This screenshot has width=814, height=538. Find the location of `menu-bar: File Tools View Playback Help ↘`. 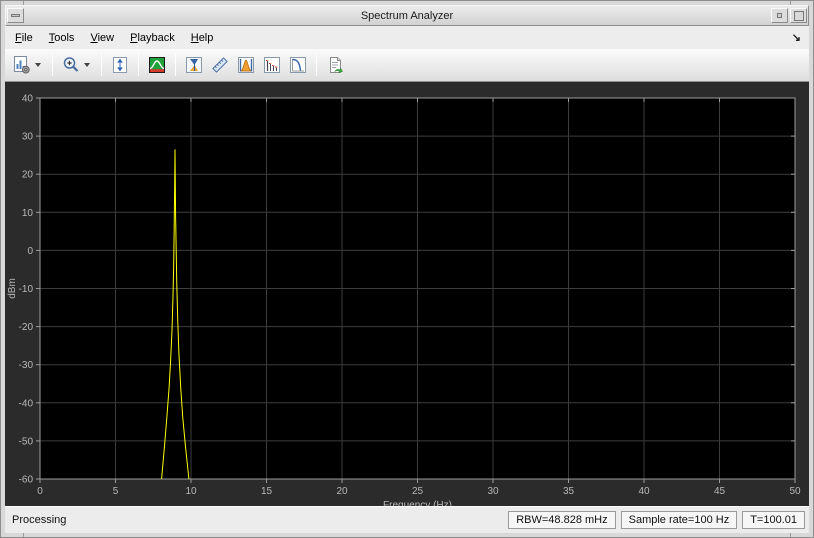

menu-bar: File Tools View Playback Help ↘ is located at coordinates (407, 37).